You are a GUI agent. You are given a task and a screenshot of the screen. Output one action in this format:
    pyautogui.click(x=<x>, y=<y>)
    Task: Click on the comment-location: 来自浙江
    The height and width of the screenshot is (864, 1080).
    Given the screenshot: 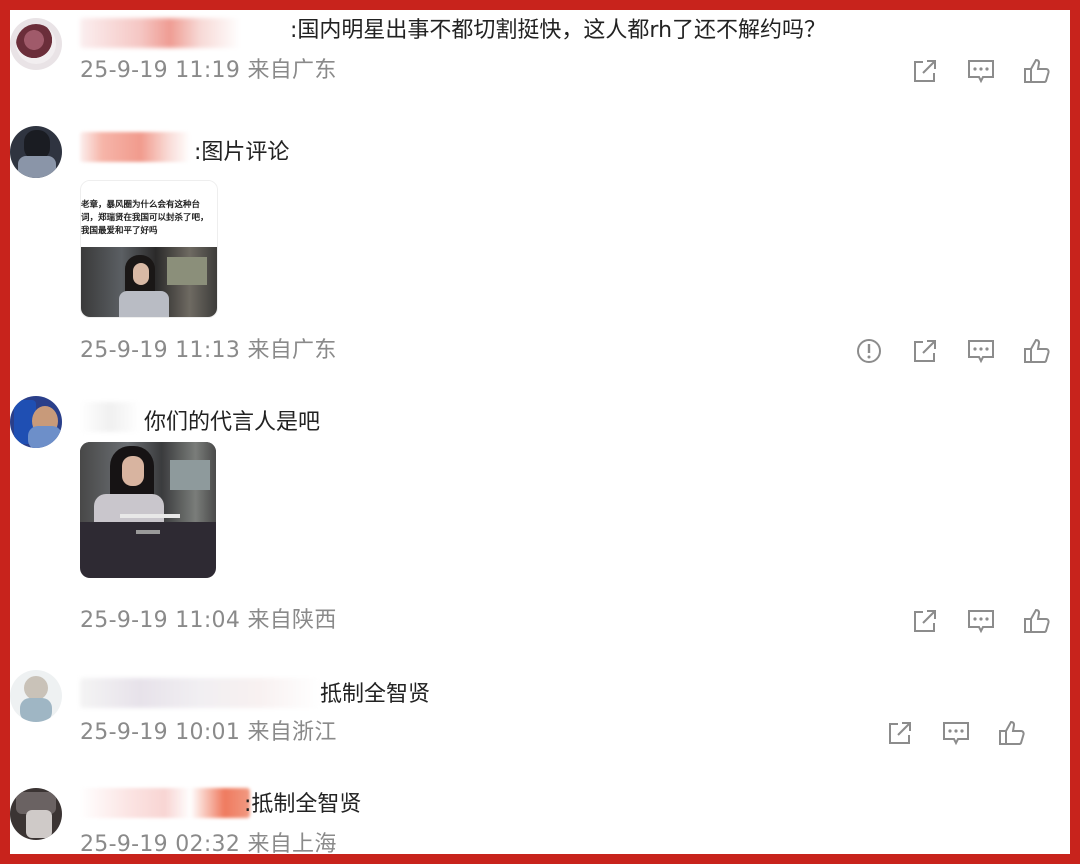 What is the action you would take?
    pyautogui.click(x=292, y=732)
    